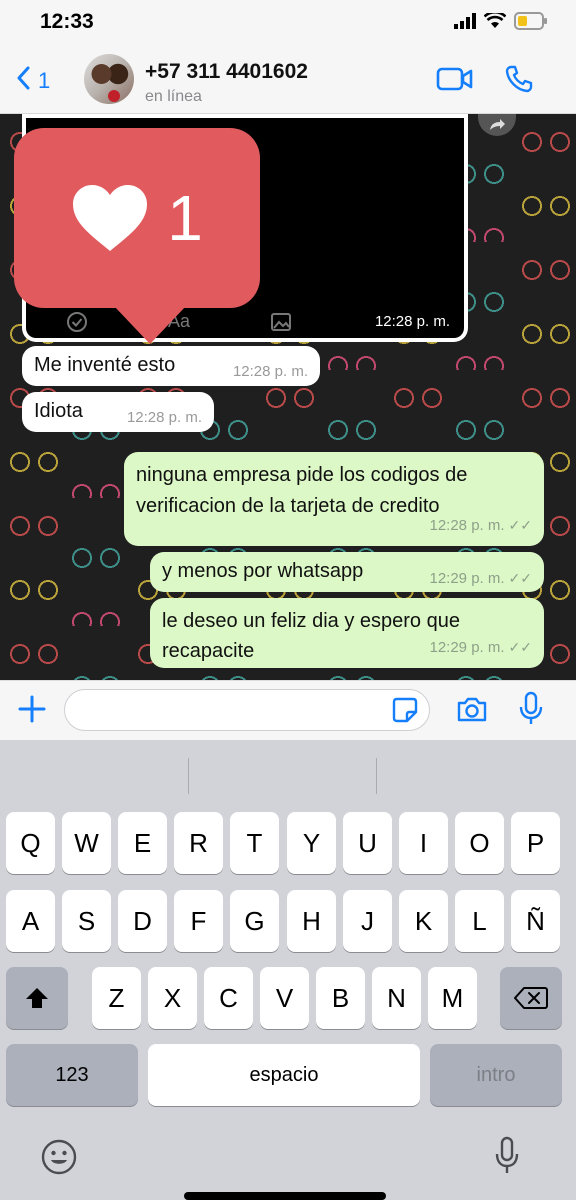 Image resolution: width=576 pixels, height=1200 pixels. What do you see at coordinates (281, 324) in the screenshot?
I see `photo-icon` at bounding box center [281, 324].